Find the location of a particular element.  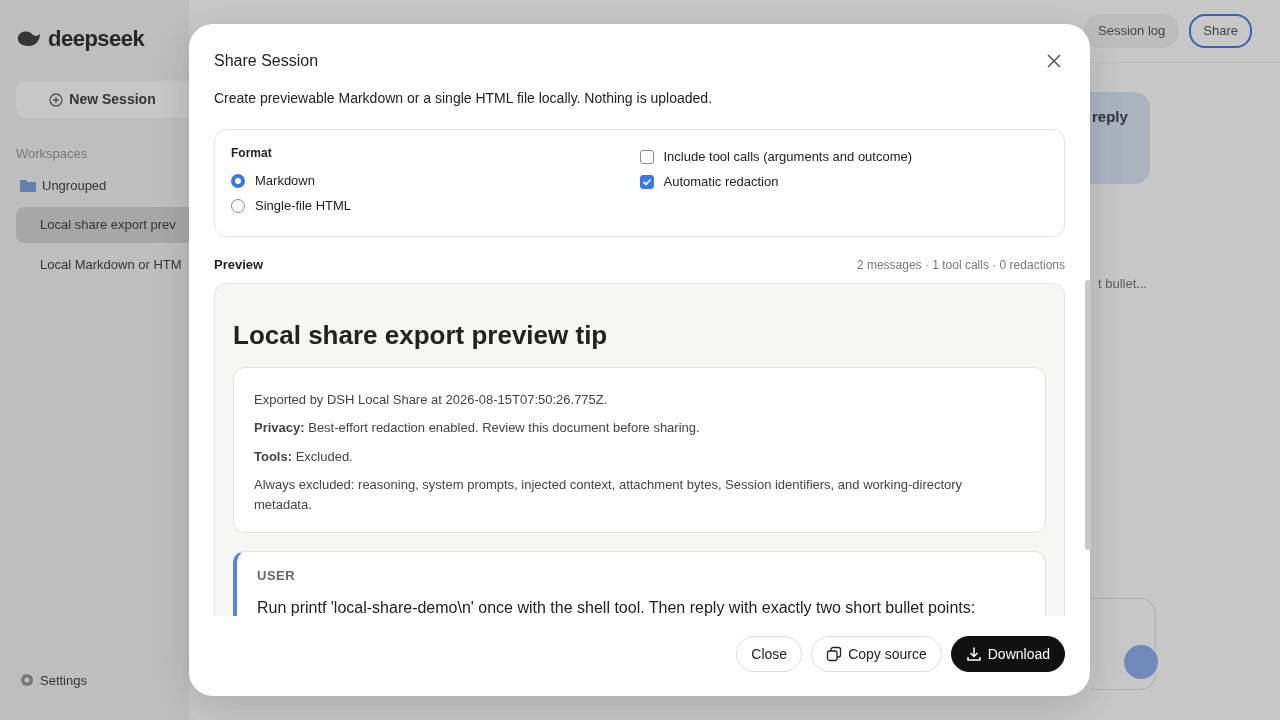

sidebar-item: Local Markdown or HTM is located at coordinates (102, 264).